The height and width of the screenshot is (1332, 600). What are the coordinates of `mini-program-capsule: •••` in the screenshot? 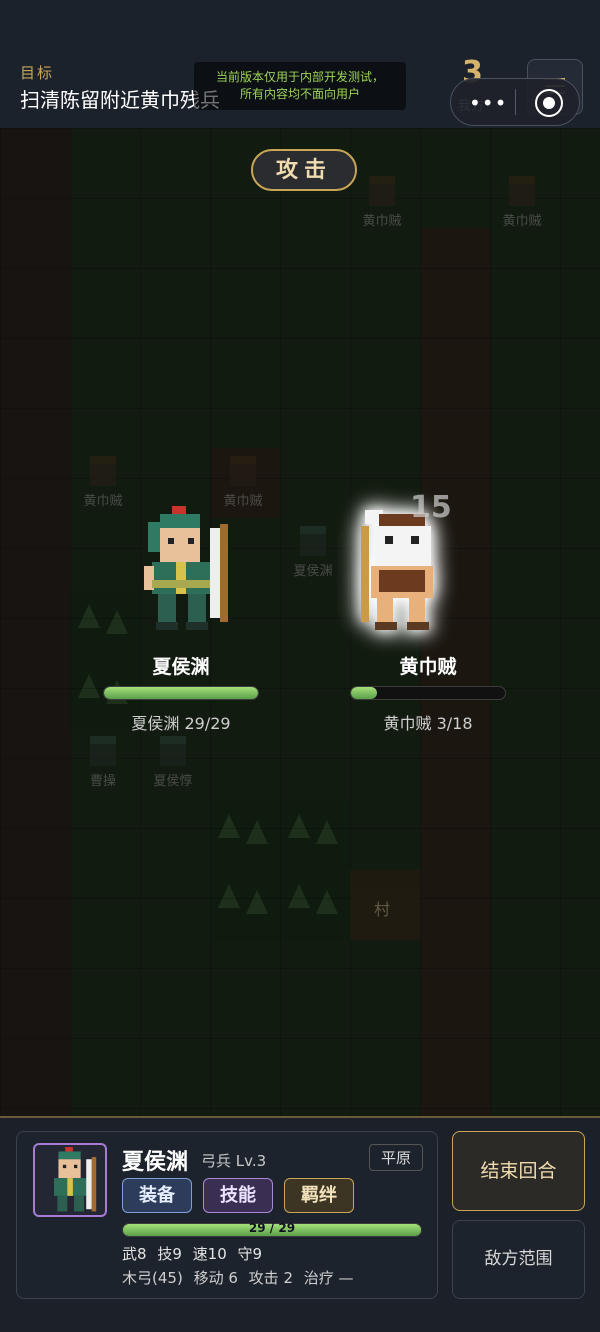 It's located at (515, 102).